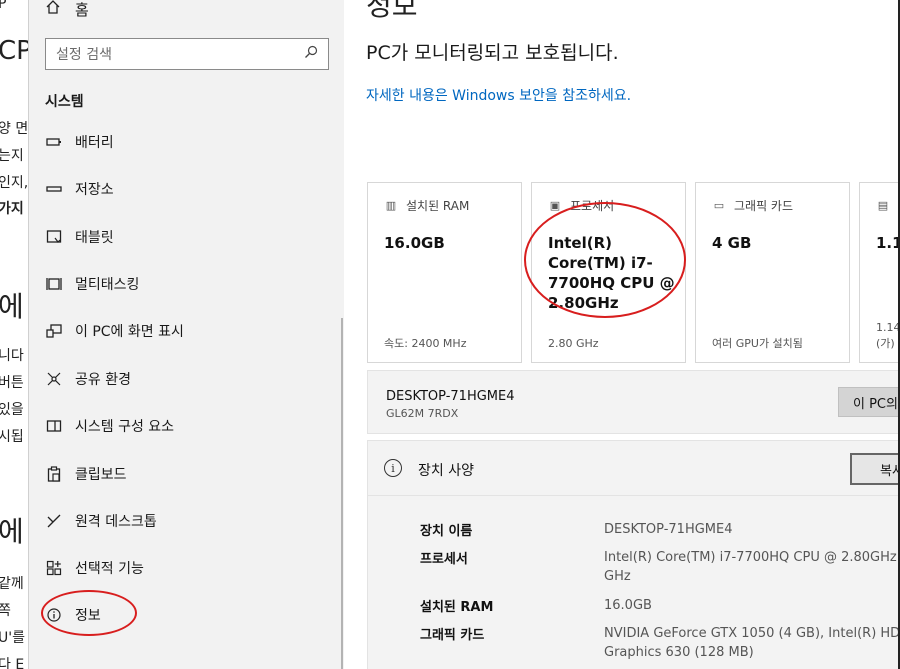 The width and height of the screenshot is (900, 669). Describe the element at coordinates (719, 205) in the screenshot. I see `graphics-card-icon: ▭` at that location.